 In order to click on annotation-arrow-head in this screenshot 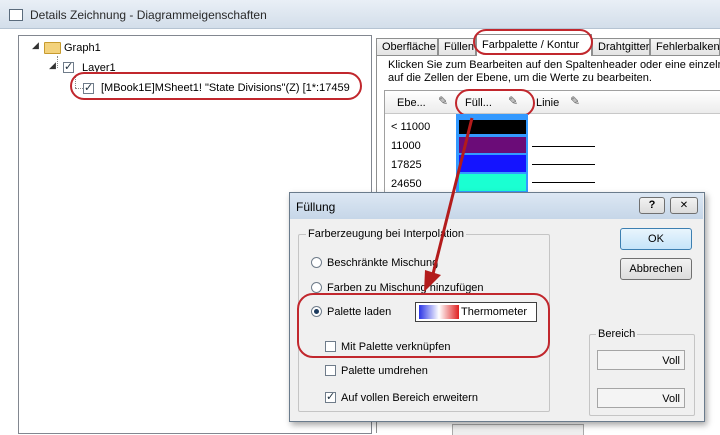, I will do `click(432, 281)`.